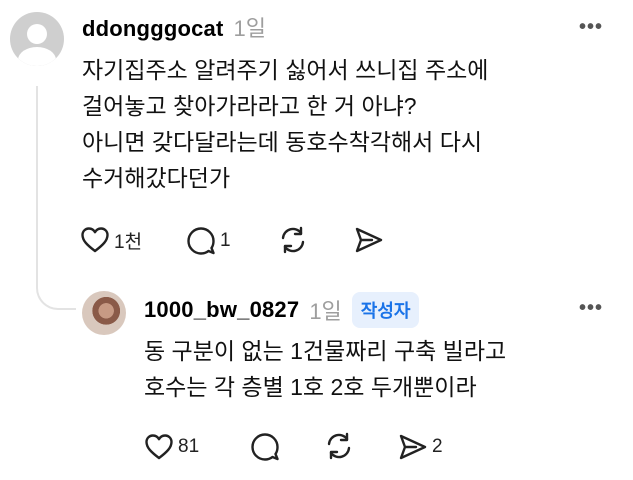 Image resolution: width=633 pixels, height=480 pixels. Describe the element at coordinates (37, 56) in the screenshot. I see `avatar-body-shape` at that location.